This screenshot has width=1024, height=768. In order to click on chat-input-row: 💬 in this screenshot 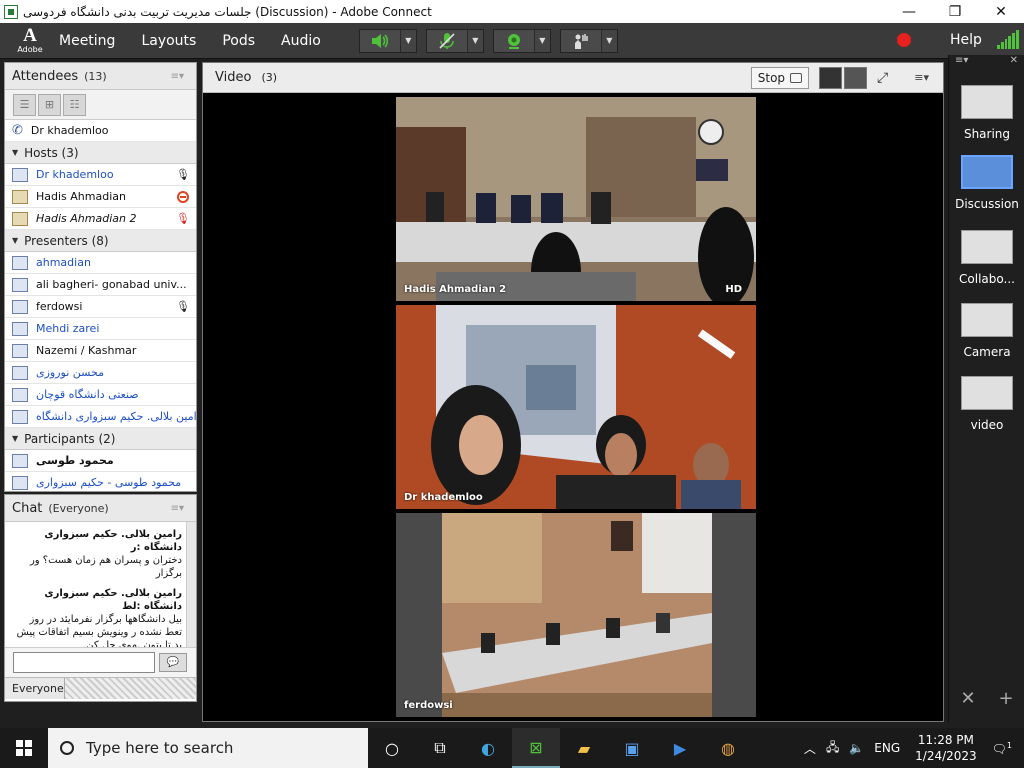, I will do `click(100, 662)`.